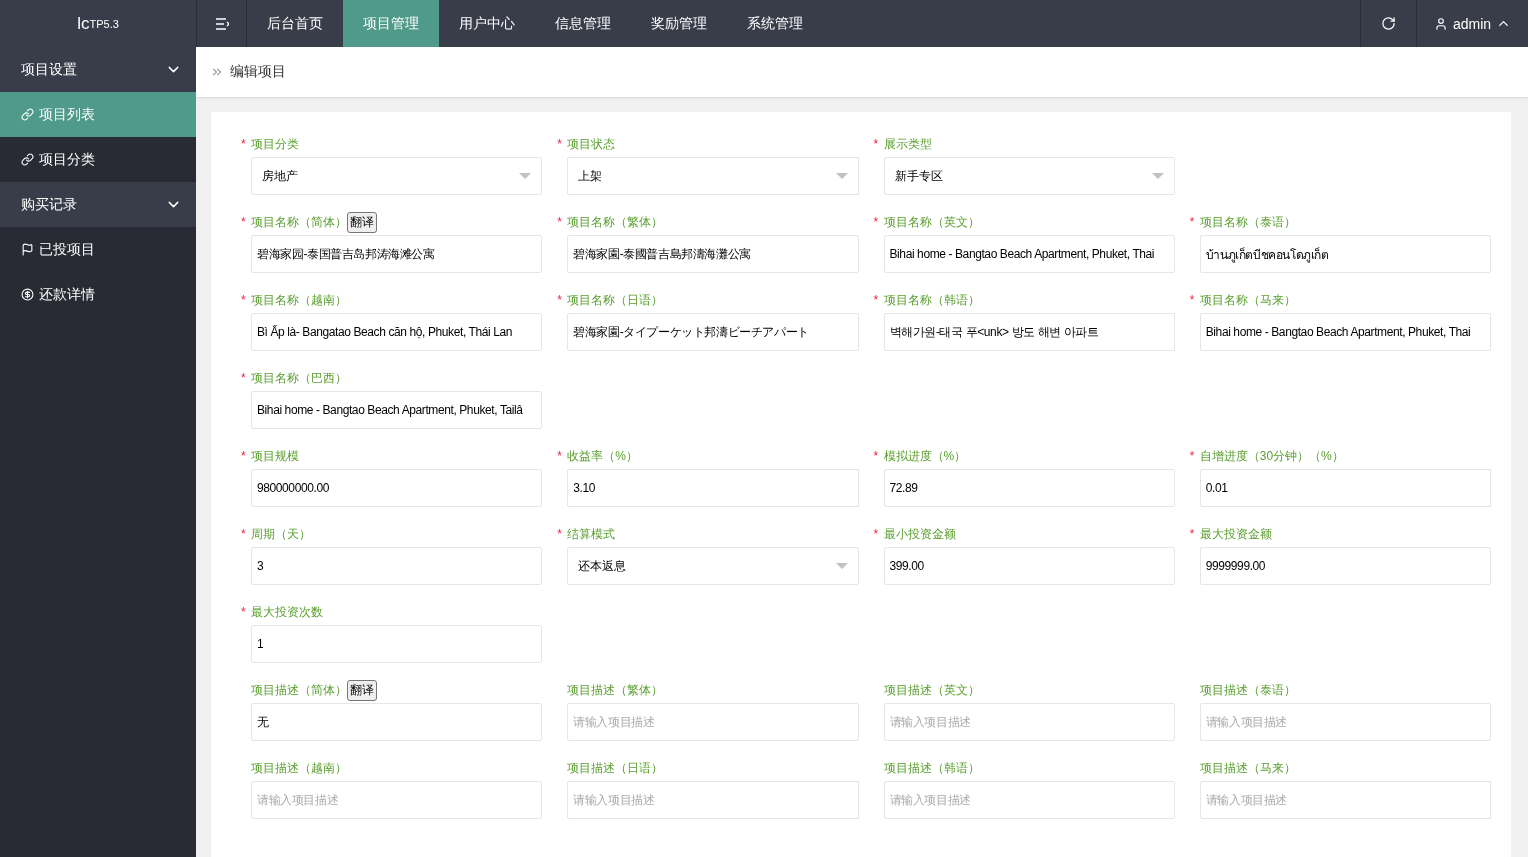  What do you see at coordinates (591, 144) in the screenshot?
I see `field-label: 项目状态` at bounding box center [591, 144].